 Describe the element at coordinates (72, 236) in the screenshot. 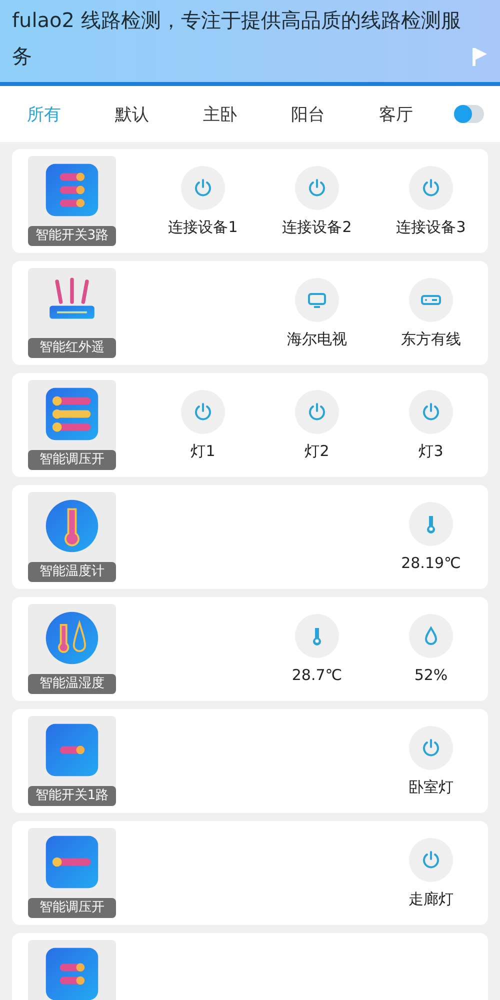

I see `device-name: 智能开关3路` at that location.